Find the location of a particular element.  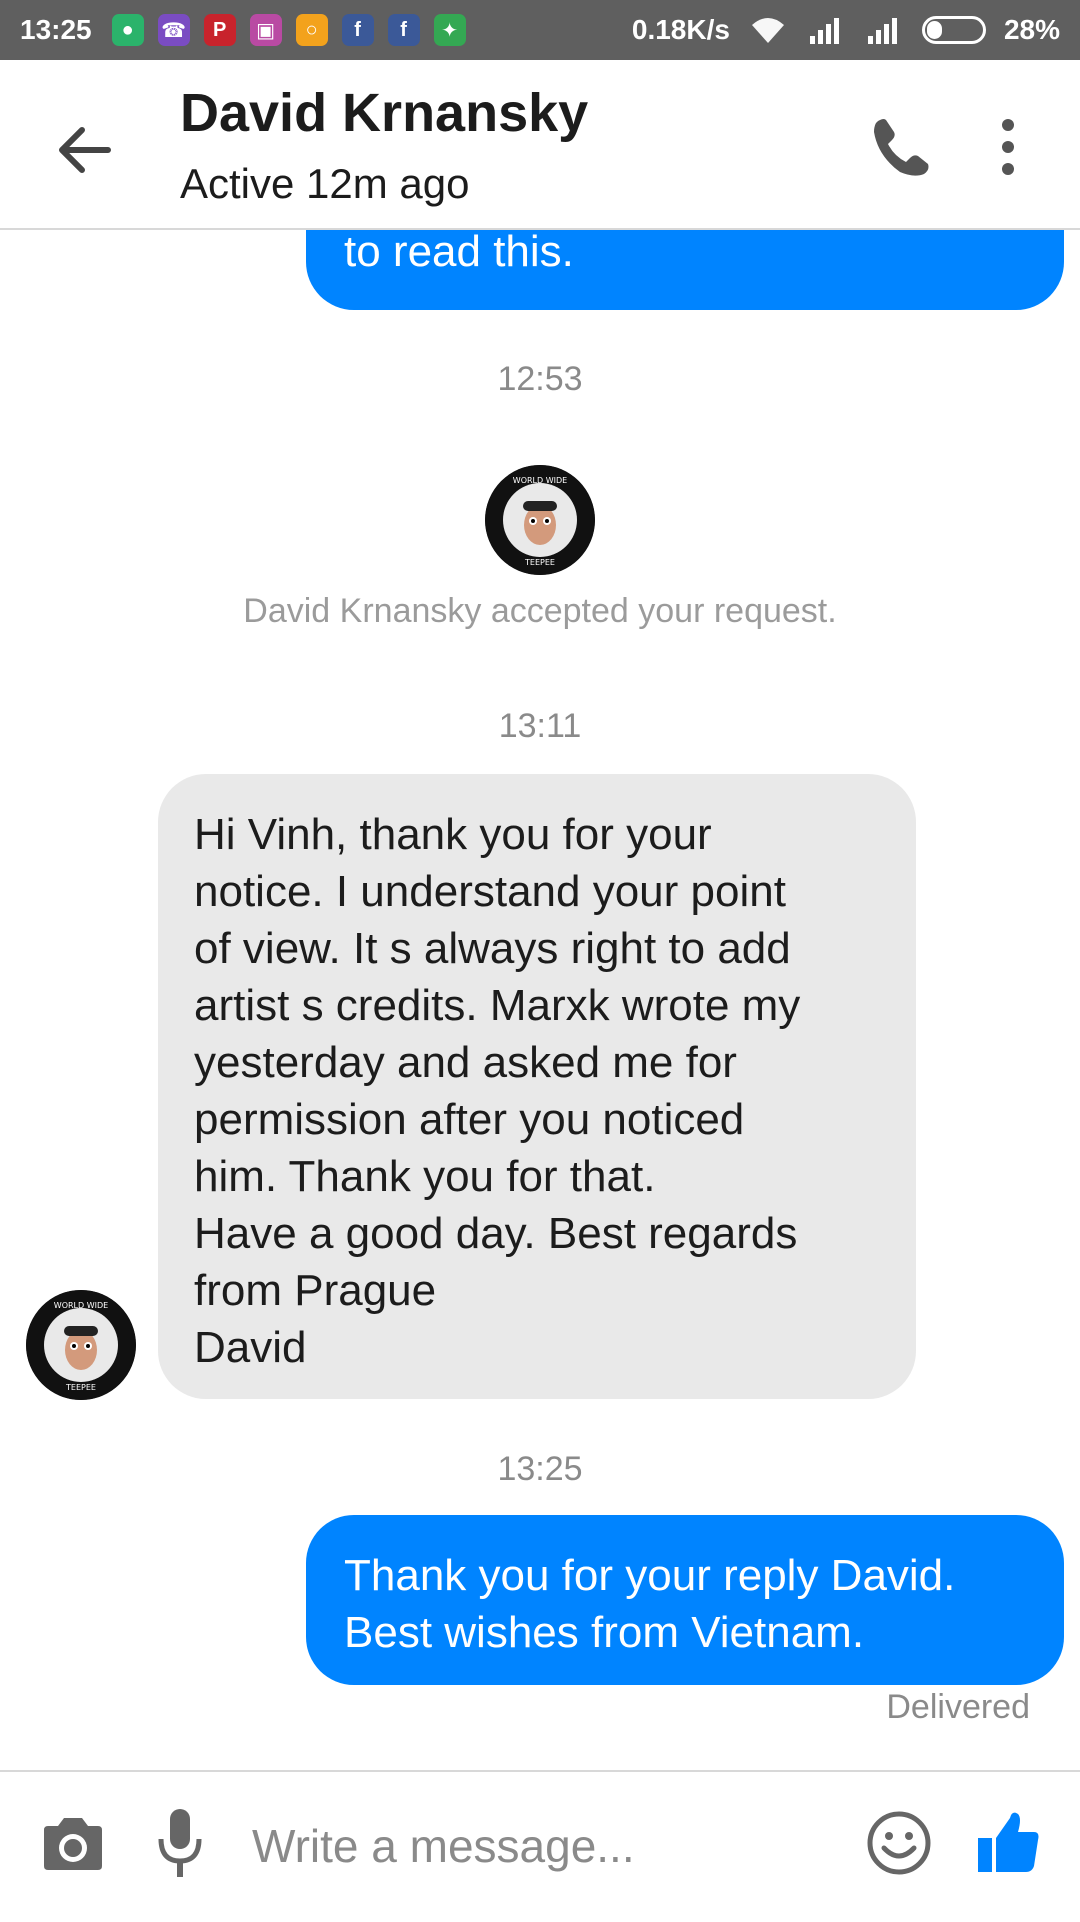

notification-icons: ● ☎ P ▣ ○ f f ✦ is located at coordinates (288, 30).